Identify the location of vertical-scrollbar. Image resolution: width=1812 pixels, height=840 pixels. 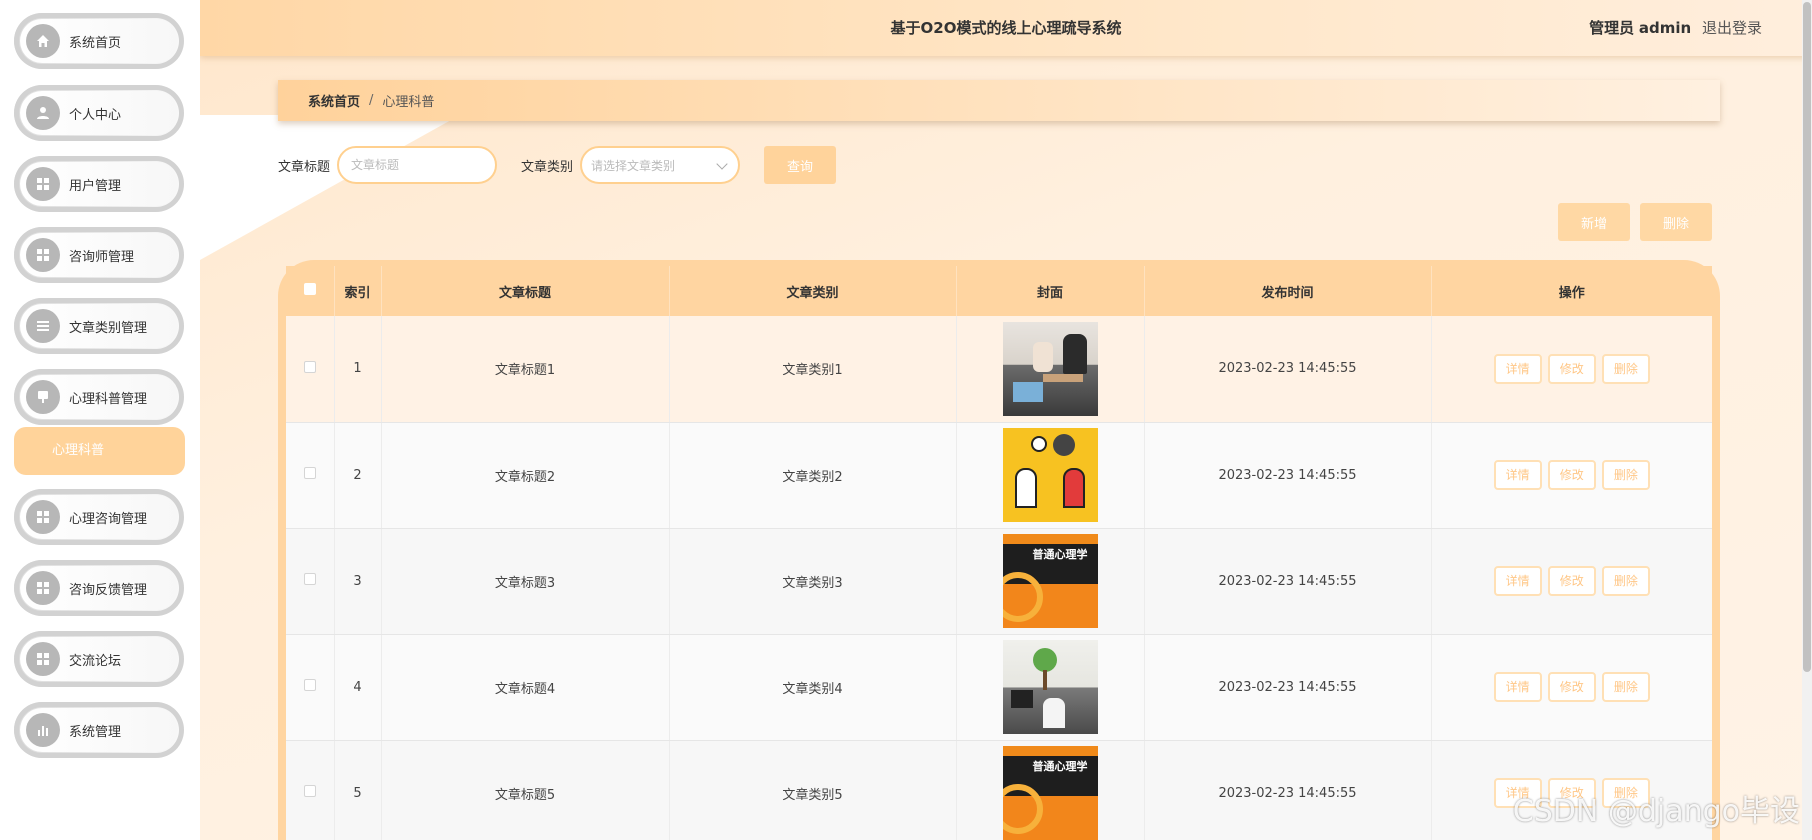
(1807, 420).